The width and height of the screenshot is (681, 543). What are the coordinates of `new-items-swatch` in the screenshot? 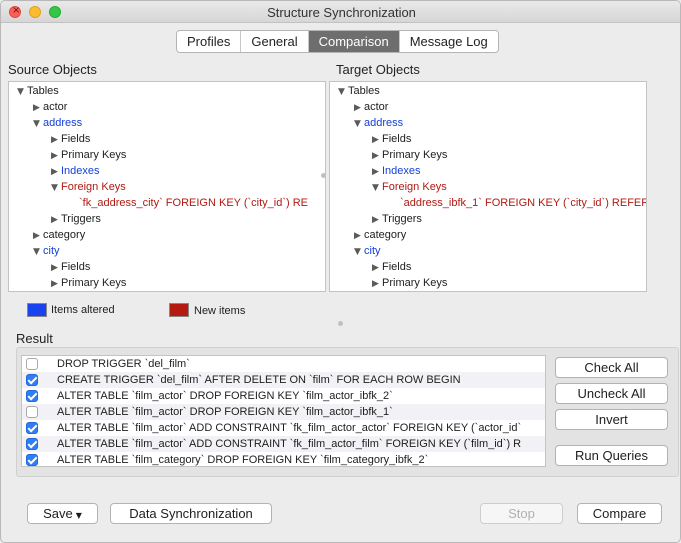 It's located at (179, 310).